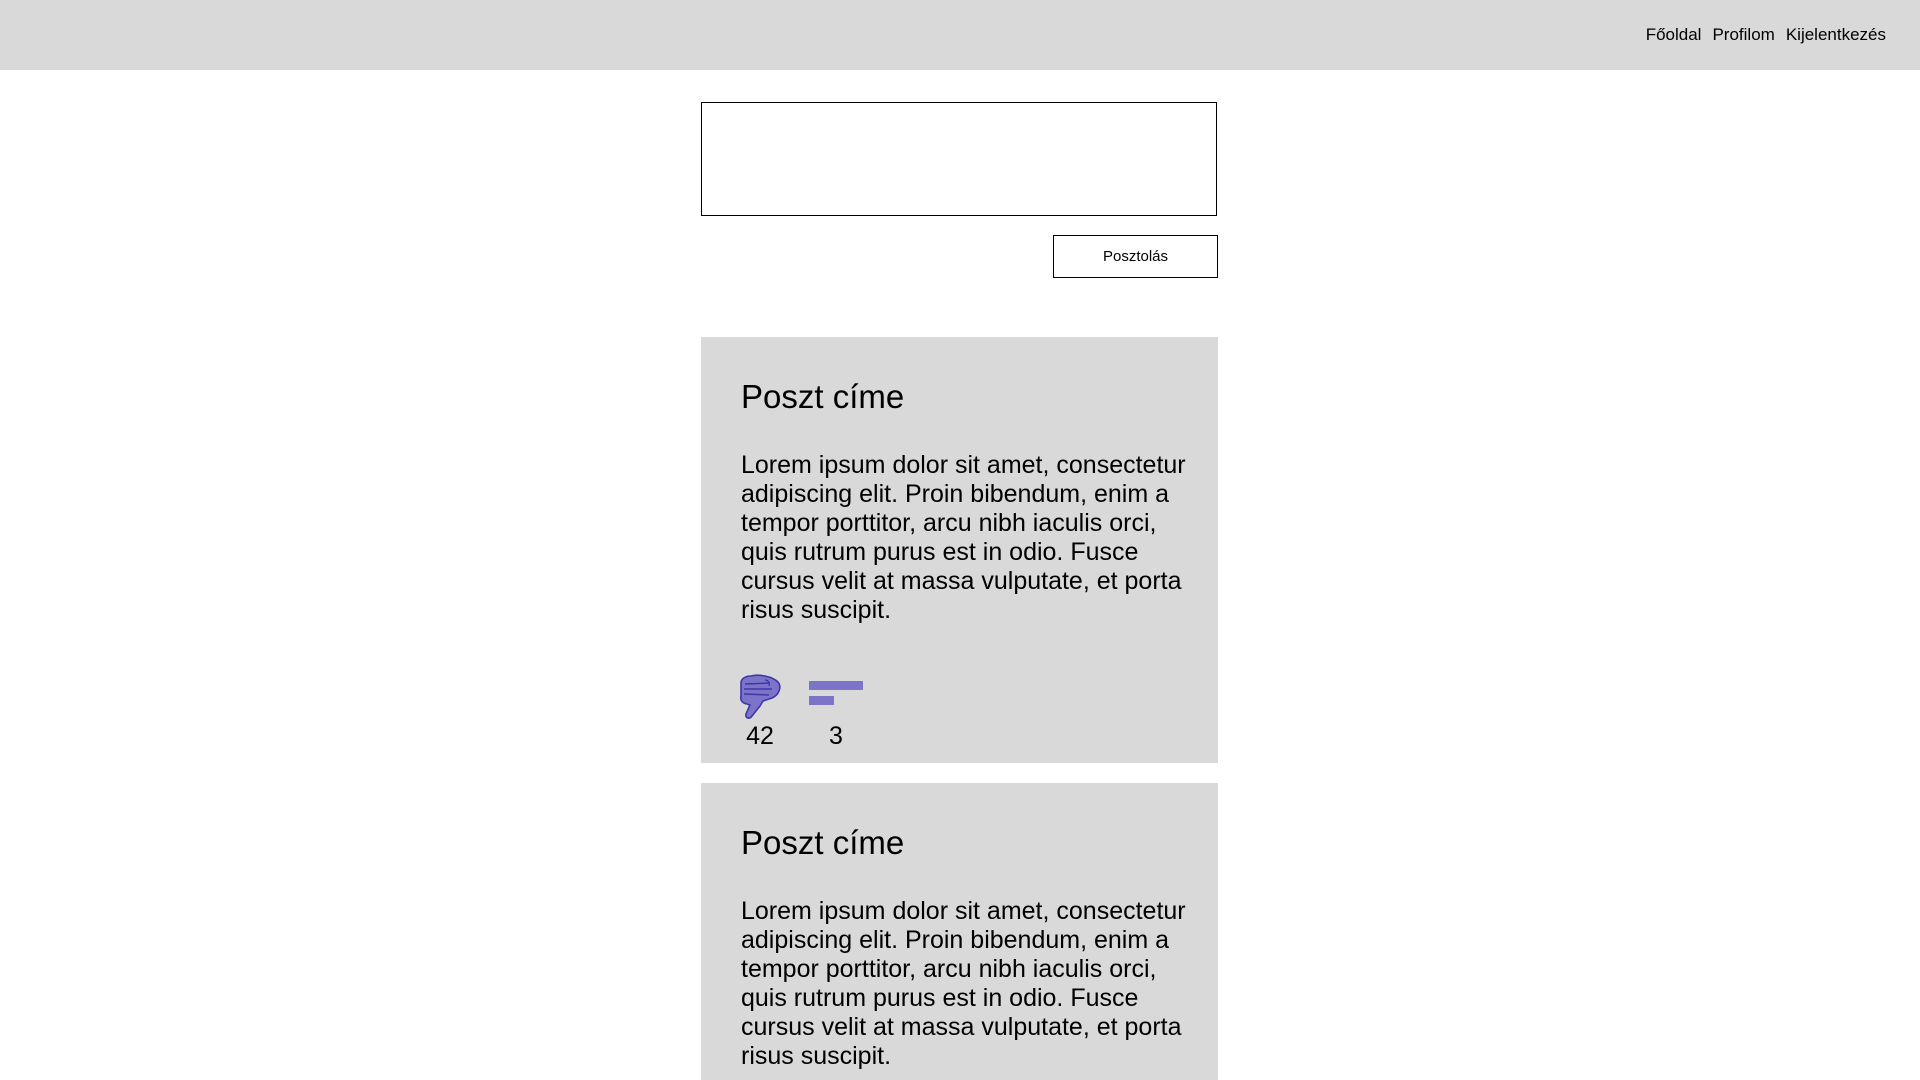 The height and width of the screenshot is (1080, 1920). I want to click on comment-lines-icon, so click(836, 693).